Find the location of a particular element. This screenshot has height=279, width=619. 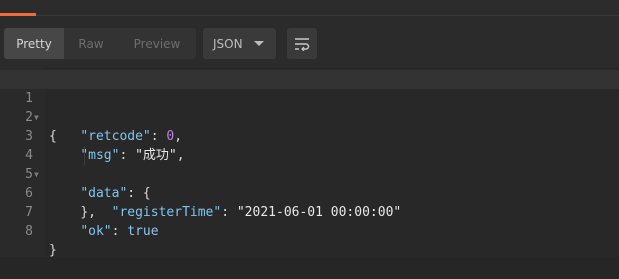

view-mode-tabs: Pretty Raw Preview is located at coordinates (100, 43).